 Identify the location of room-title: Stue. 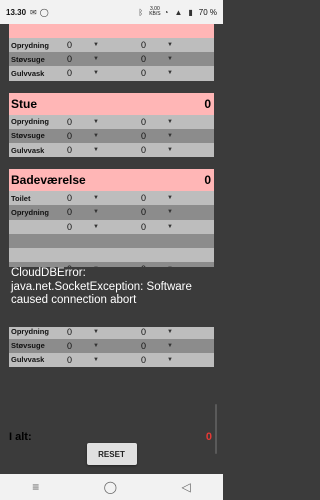
(24, 103).